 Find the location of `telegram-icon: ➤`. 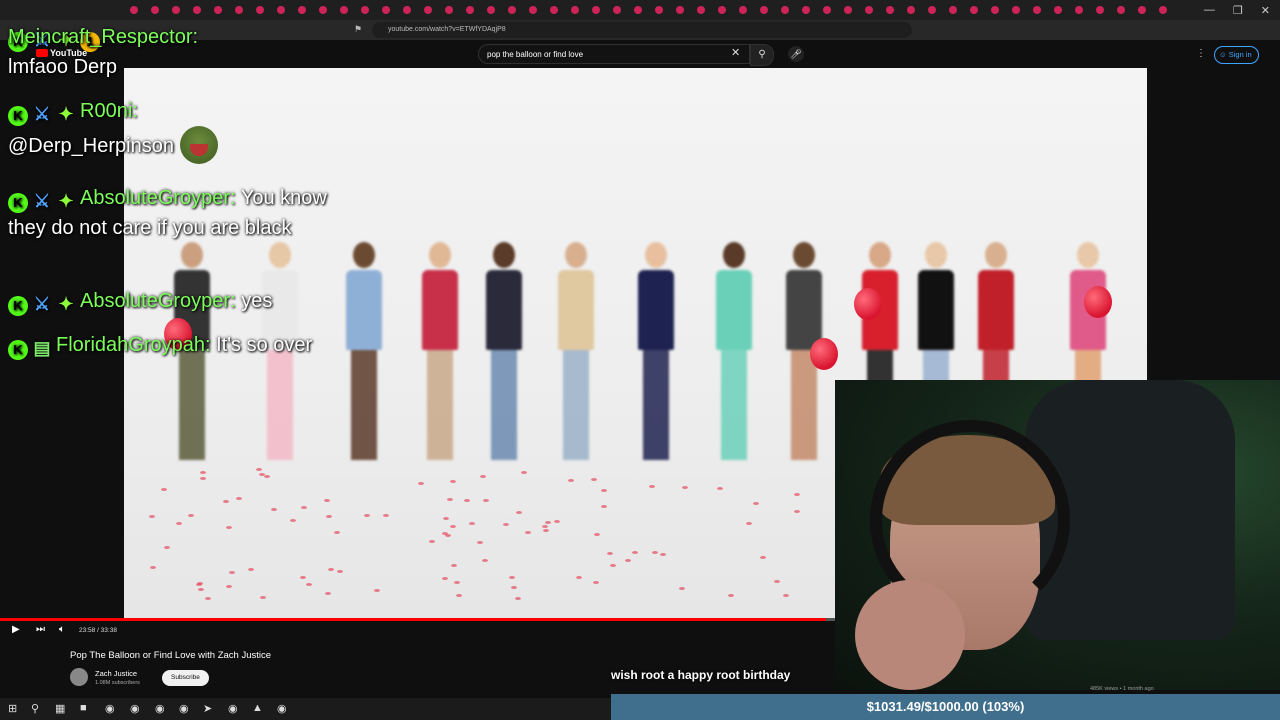

telegram-icon: ➤ is located at coordinates (207, 708).